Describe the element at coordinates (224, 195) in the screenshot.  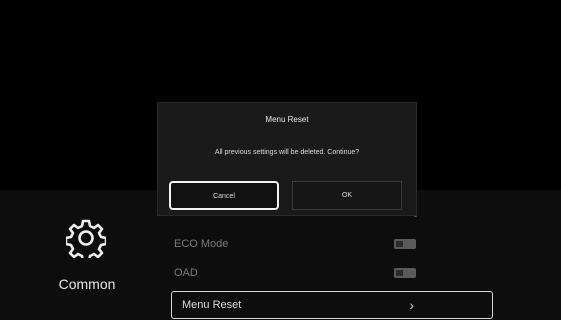
I see `cancel-button: Cancel` at that location.